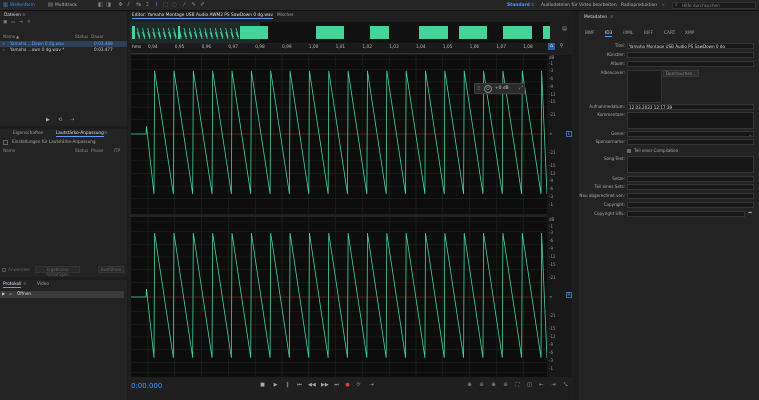  What do you see at coordinates (81, 151) in the screenshot?
I see `effects-col-status: Status` at bounding box center [81, 151].